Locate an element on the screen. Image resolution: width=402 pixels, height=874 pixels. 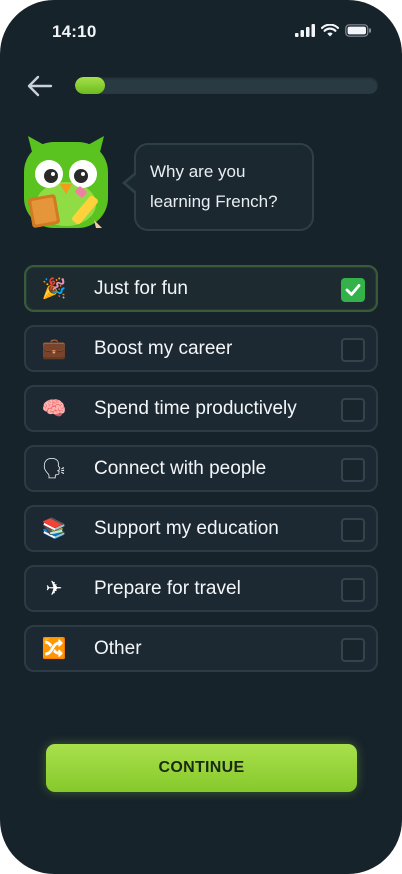
option-spend-time-productively: 🧠 Spend time productively is located at coordinates (201, 408).